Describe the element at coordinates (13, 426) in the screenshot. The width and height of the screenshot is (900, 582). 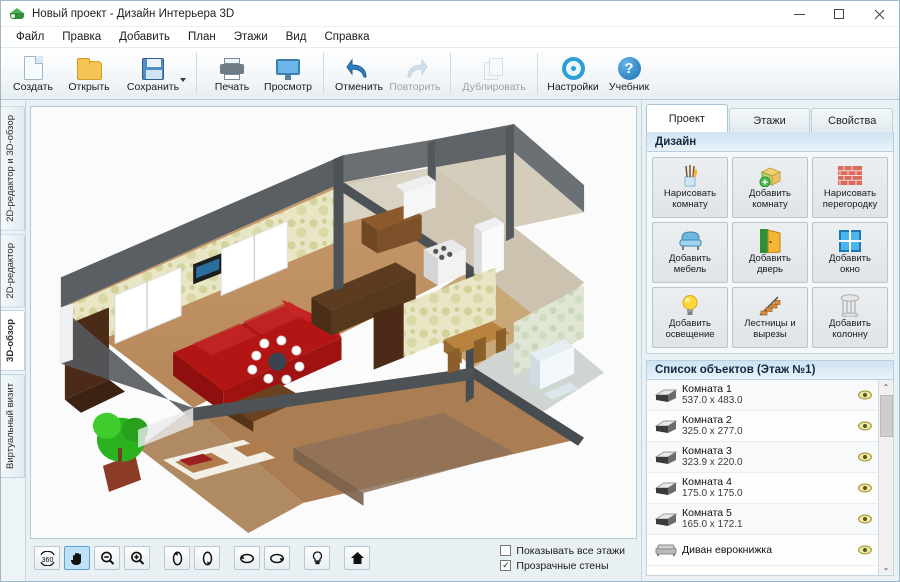
I see `sidebar-item-virtual-tour: Виртуальный визит` at that location.